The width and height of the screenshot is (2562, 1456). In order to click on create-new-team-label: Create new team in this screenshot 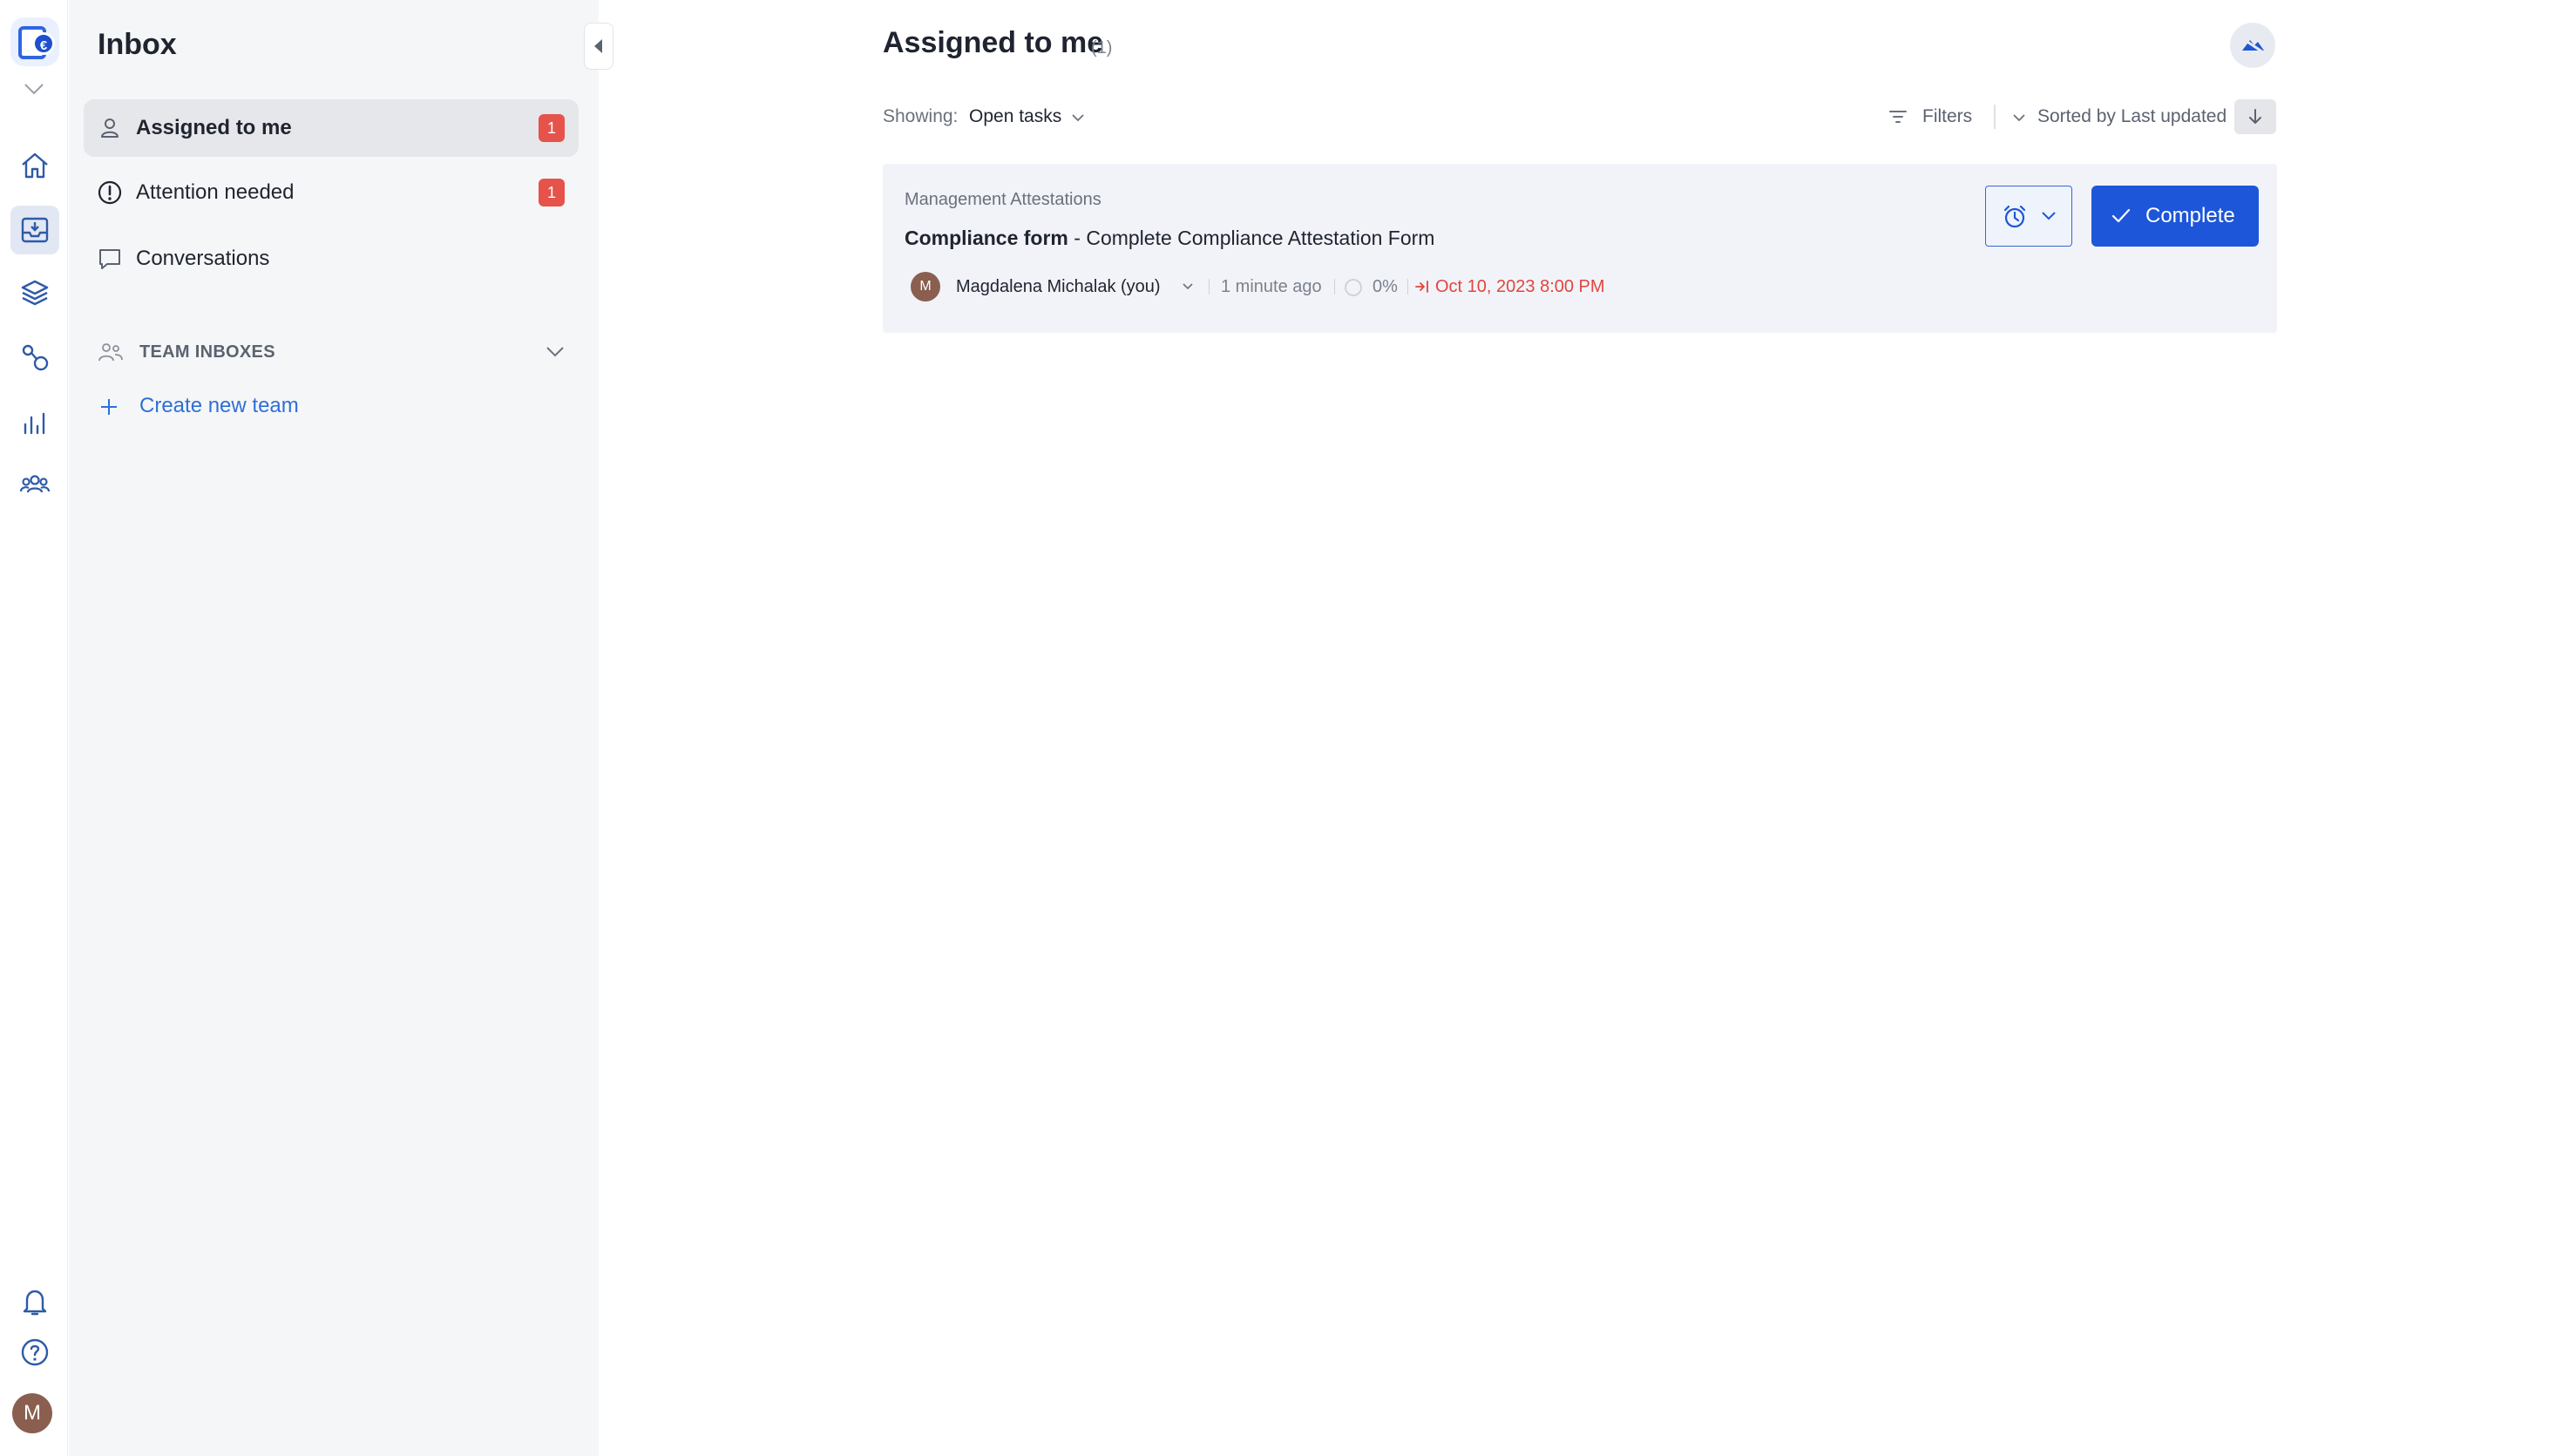, I will do `click(219, 405)`.